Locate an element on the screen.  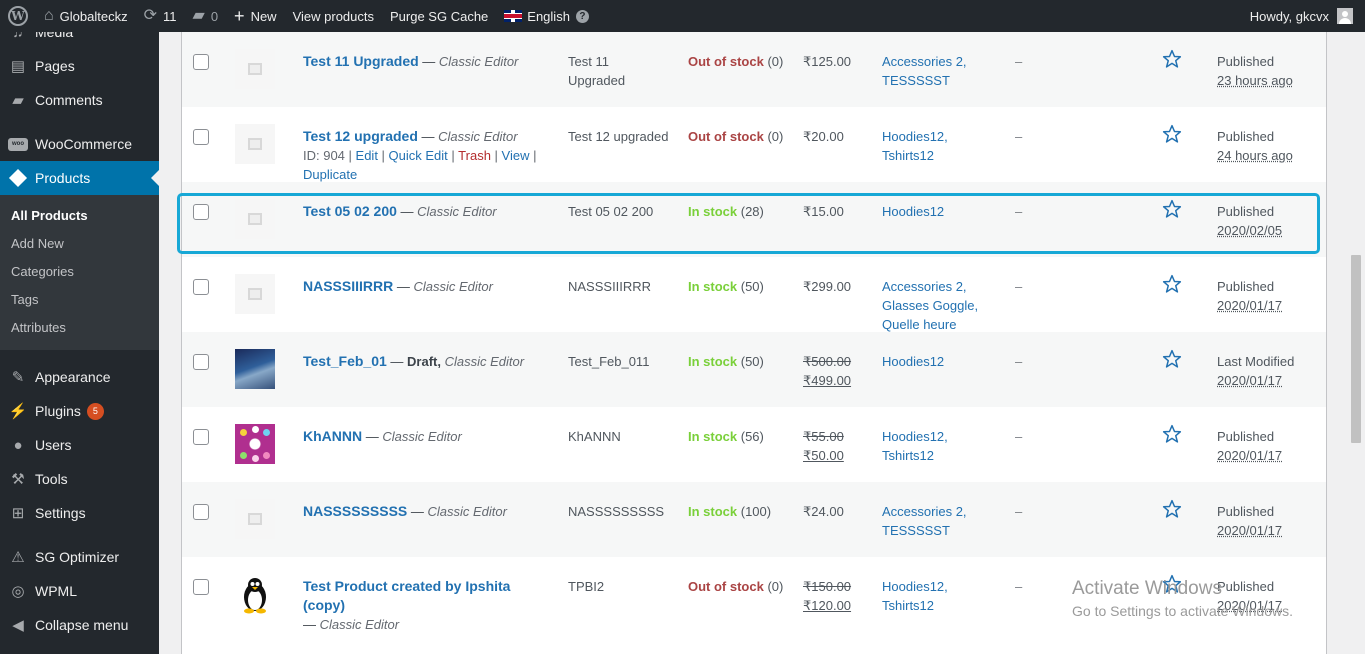
regular-price: ₹500.00 is located at coordinates (827, 361).